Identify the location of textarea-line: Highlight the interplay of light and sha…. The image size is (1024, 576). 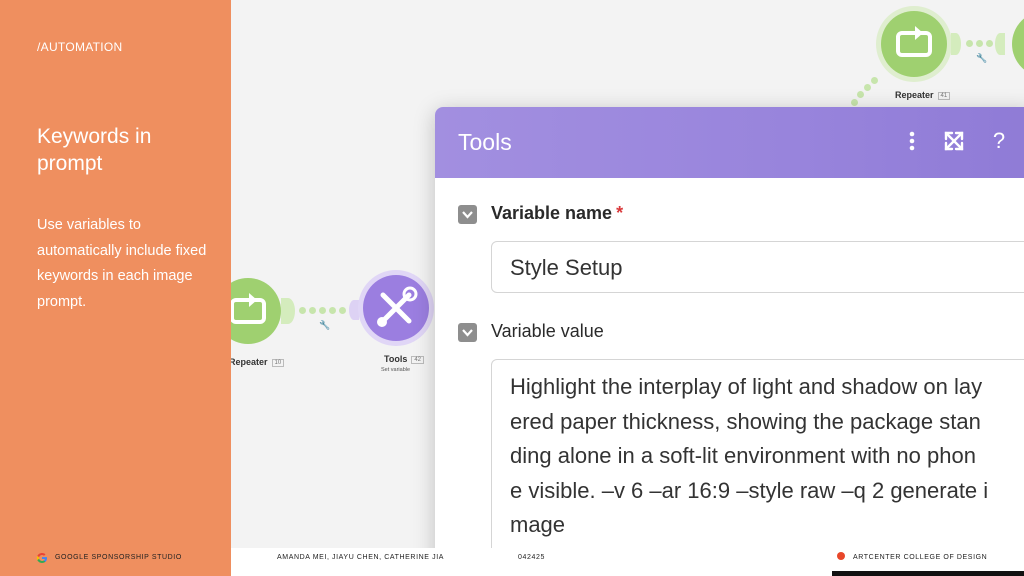
(746, 386).